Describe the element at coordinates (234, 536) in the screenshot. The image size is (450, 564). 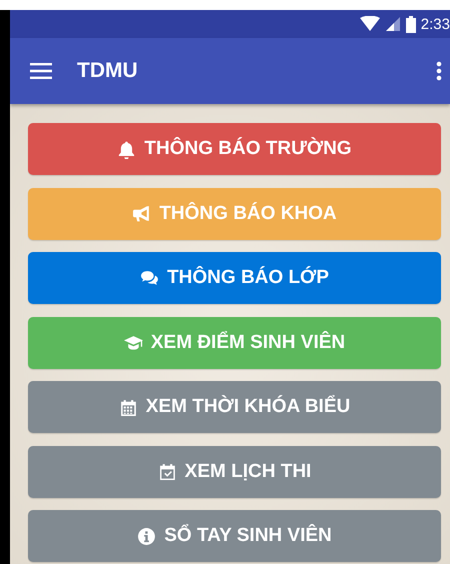
I see `menu-button: SỔ TAY SINH VIÊN` at that location.